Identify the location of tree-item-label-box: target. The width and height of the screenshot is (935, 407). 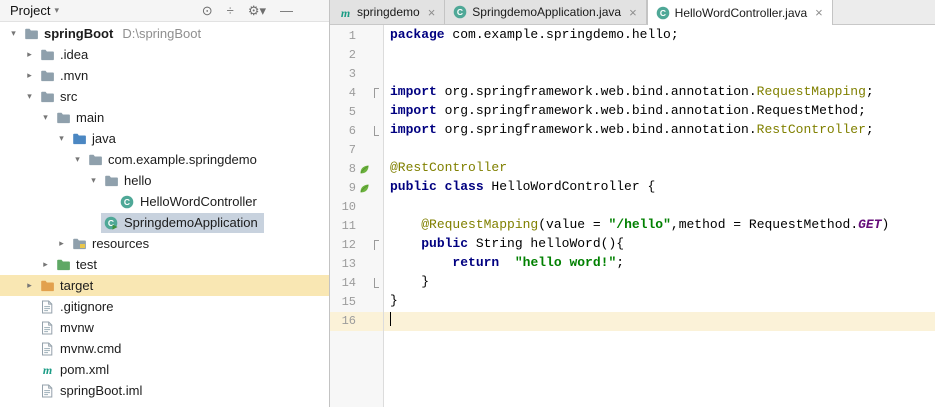
(68, 286).